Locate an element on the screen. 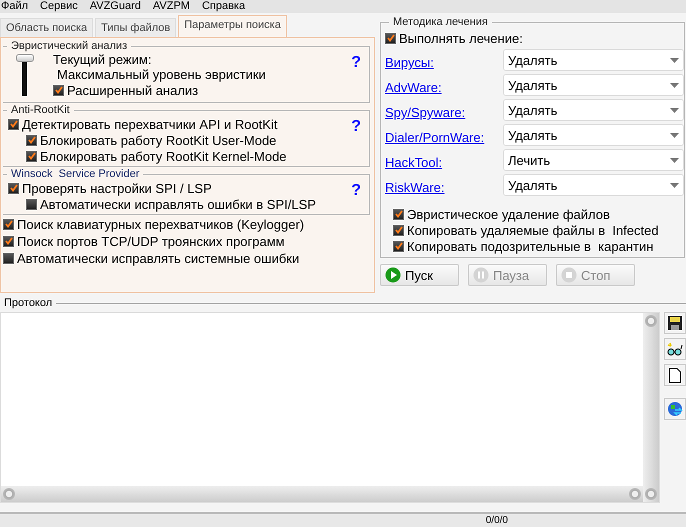  category-link: AdvWare: is located at coordinates (444, 88).